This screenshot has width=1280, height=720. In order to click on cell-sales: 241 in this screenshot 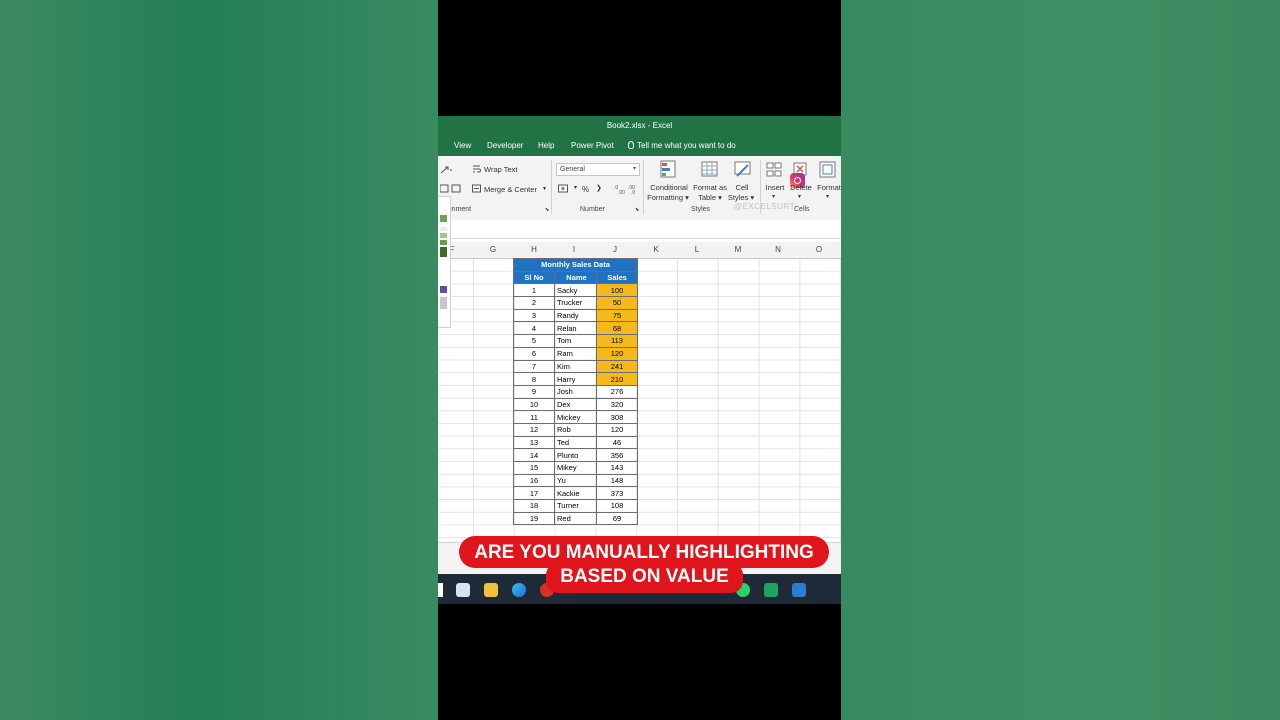, I will do `click(617, 366)`.